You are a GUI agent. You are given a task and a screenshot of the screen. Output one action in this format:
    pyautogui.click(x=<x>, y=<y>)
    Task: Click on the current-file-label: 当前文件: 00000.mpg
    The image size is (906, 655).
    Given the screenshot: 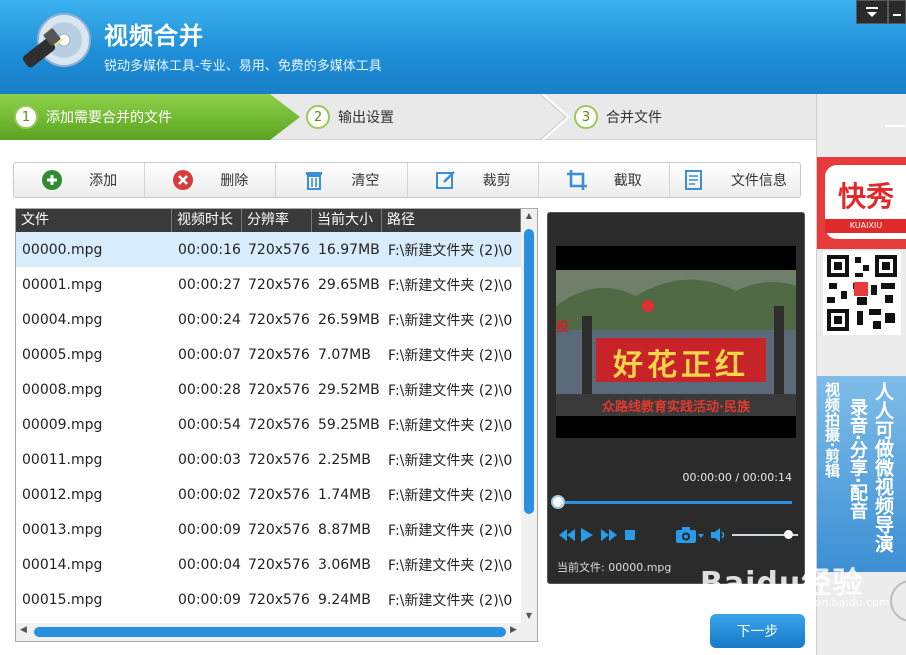 What is the action you would take?
    pyautogui.click(x=614, y=567)
    